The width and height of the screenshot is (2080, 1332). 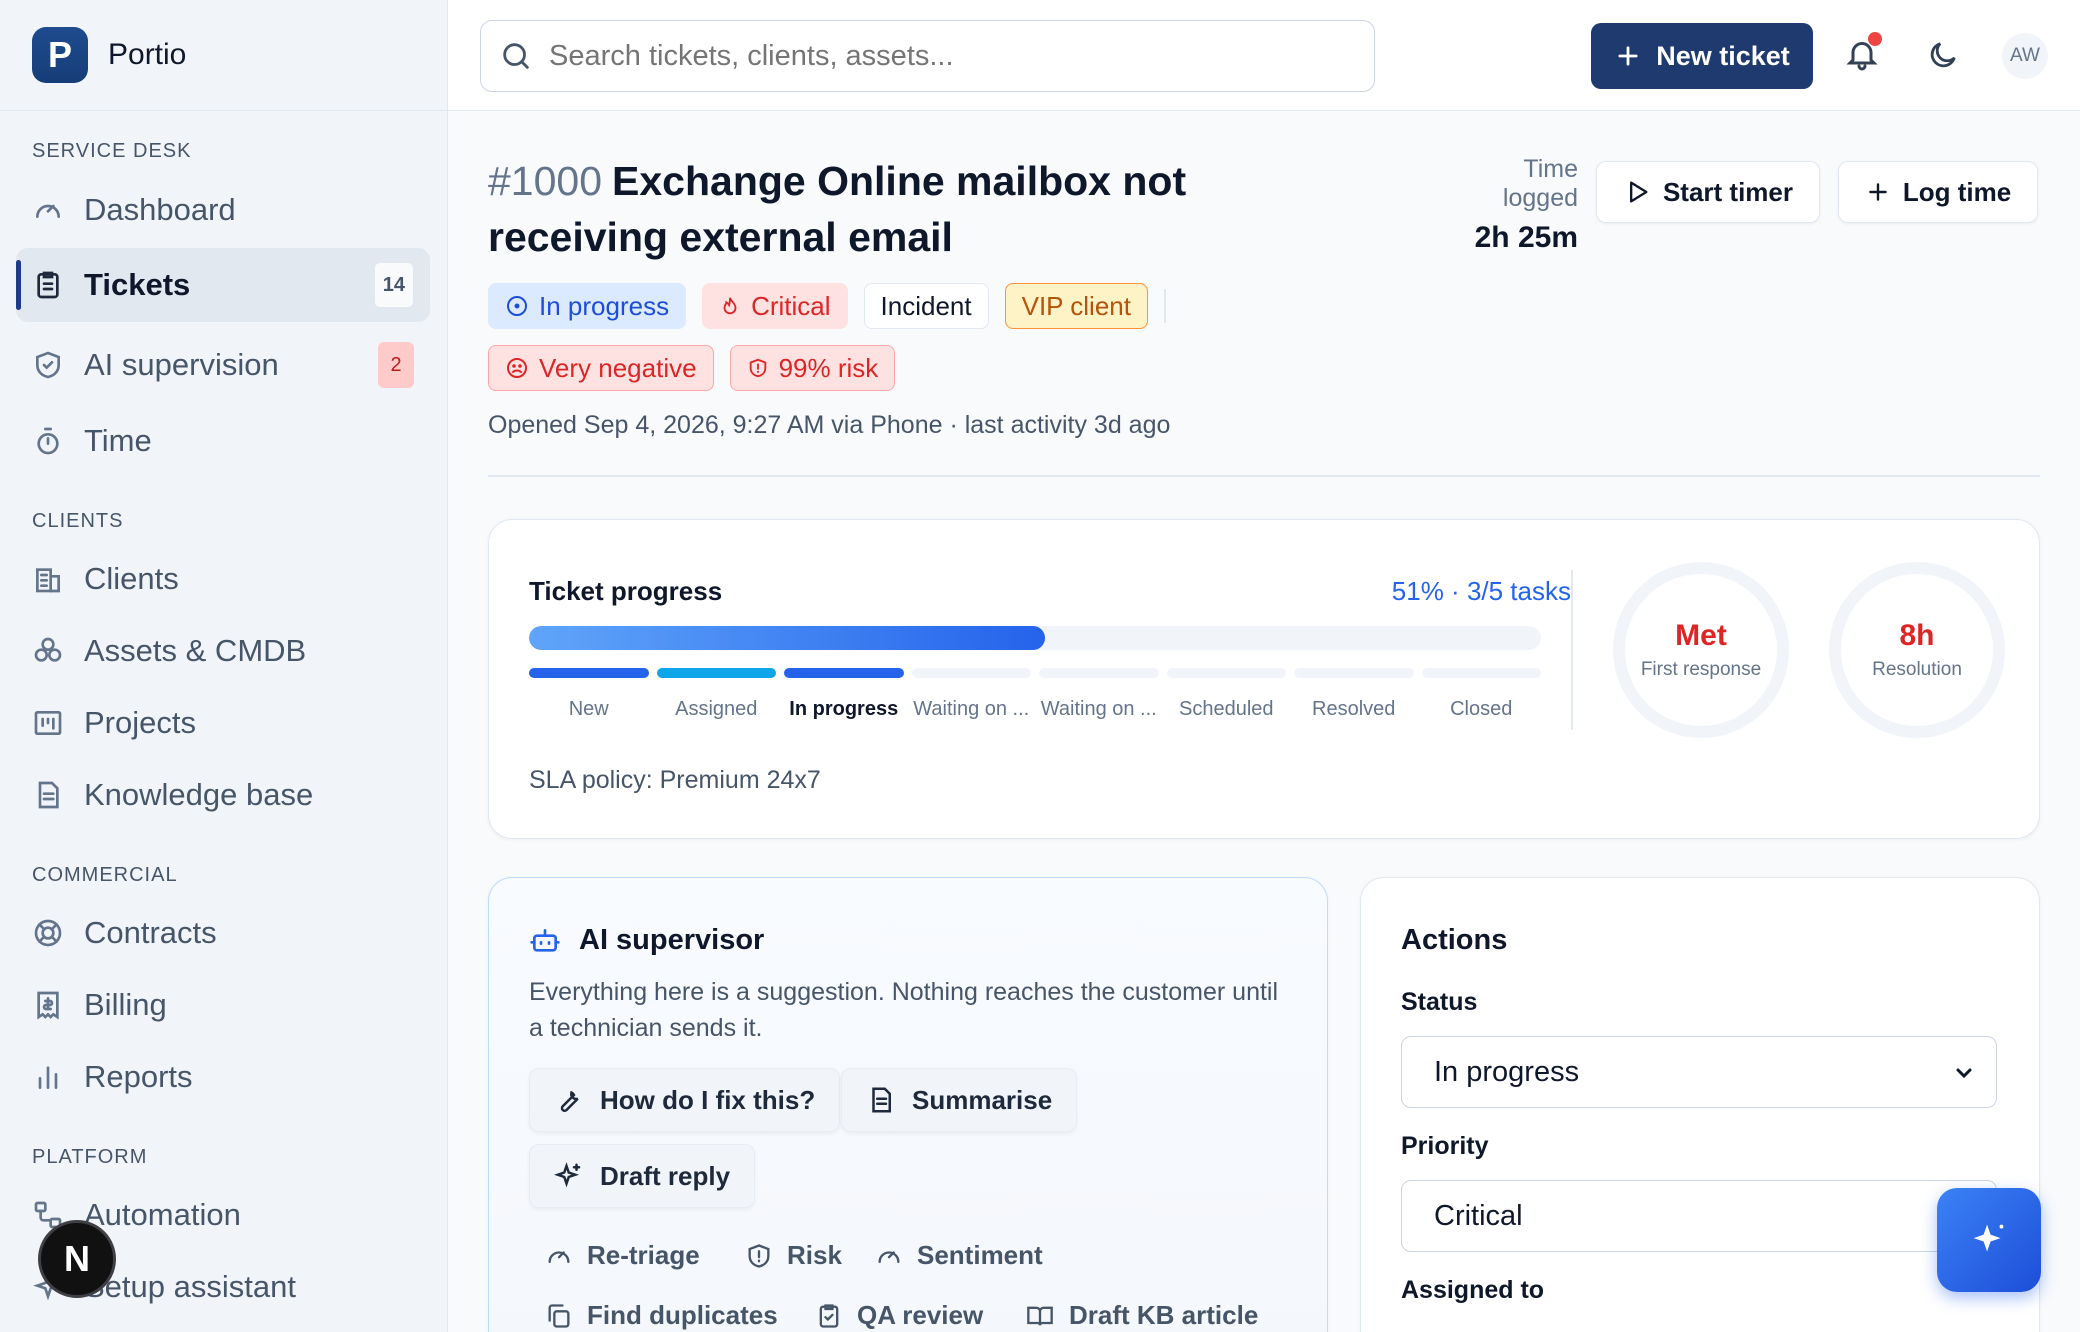 What do you see at coordinates (1638, 192) in the screenshot?
I see `play-icon` at bounding box center [1638, 192].